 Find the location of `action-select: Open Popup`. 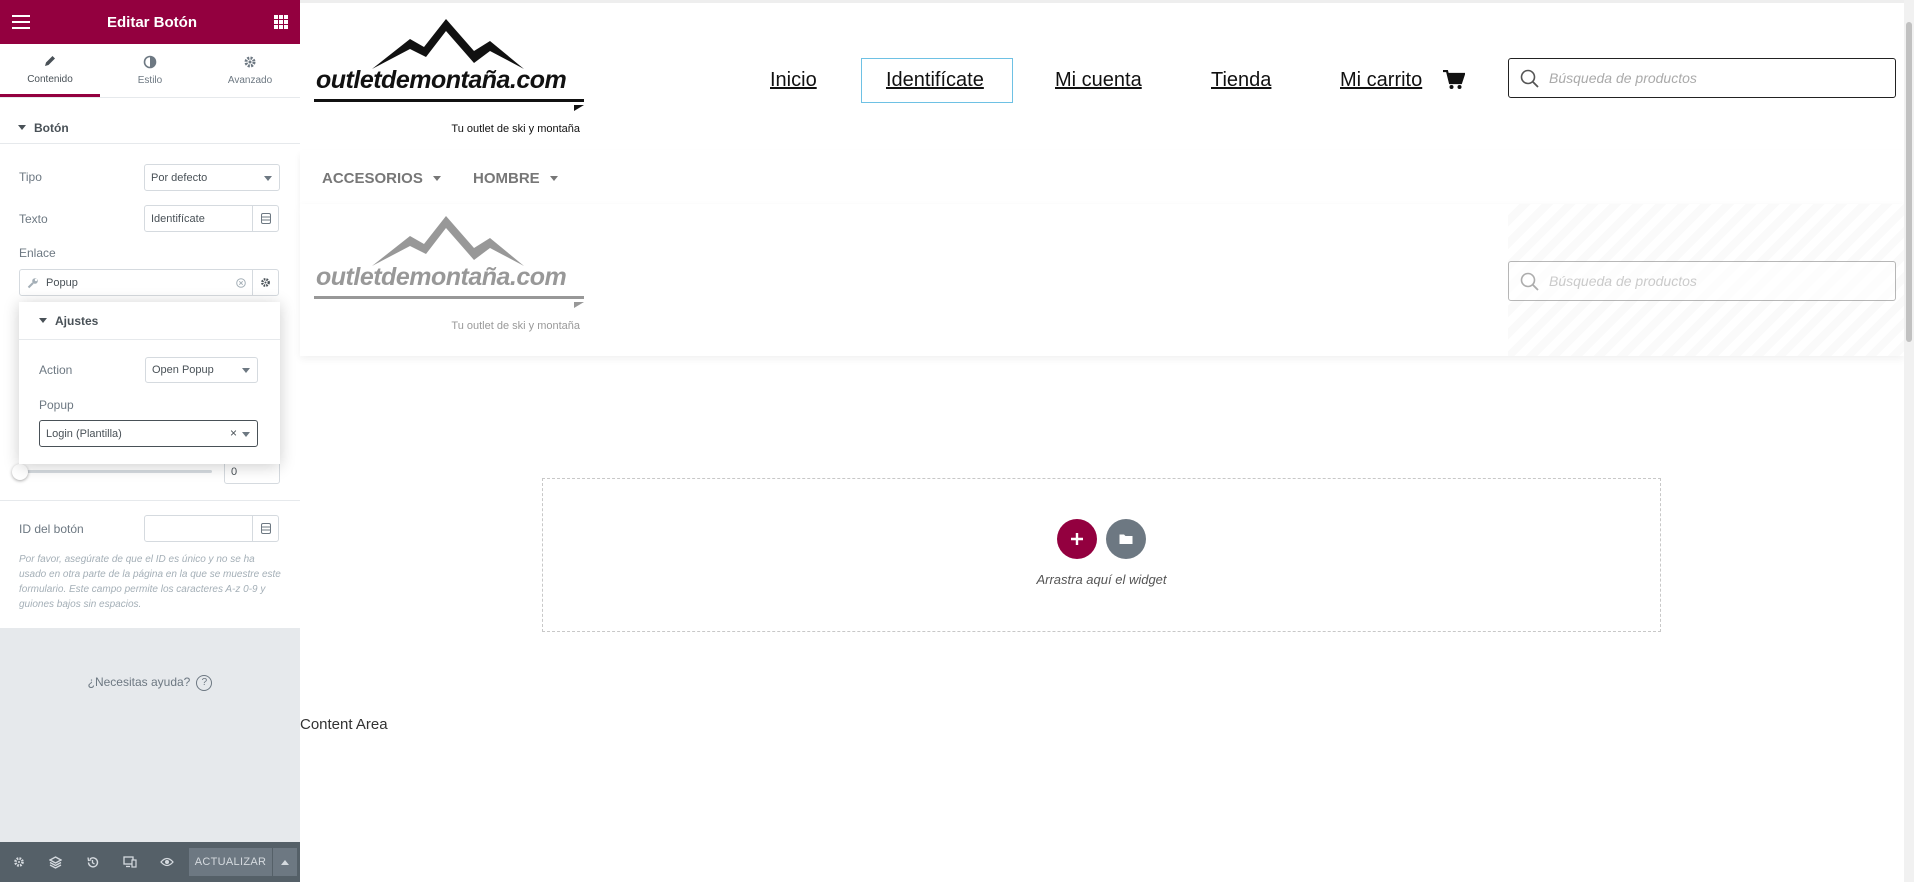

action-select: Open Popup is located at coordinates (201, 370).